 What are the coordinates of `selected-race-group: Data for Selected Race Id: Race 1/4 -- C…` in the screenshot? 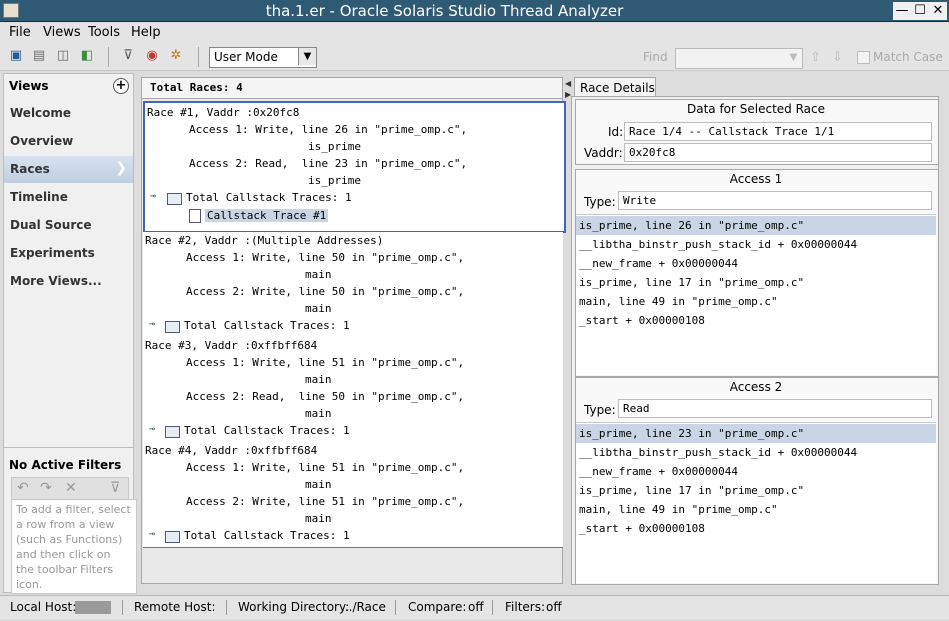 It's located at (757, 132).